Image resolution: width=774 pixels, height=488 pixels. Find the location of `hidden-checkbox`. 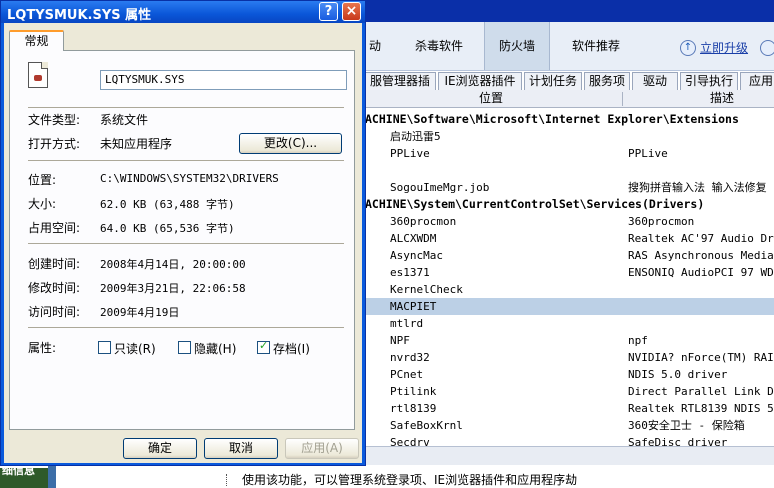

hidden-checkbox is located at coordinates (184, 347).